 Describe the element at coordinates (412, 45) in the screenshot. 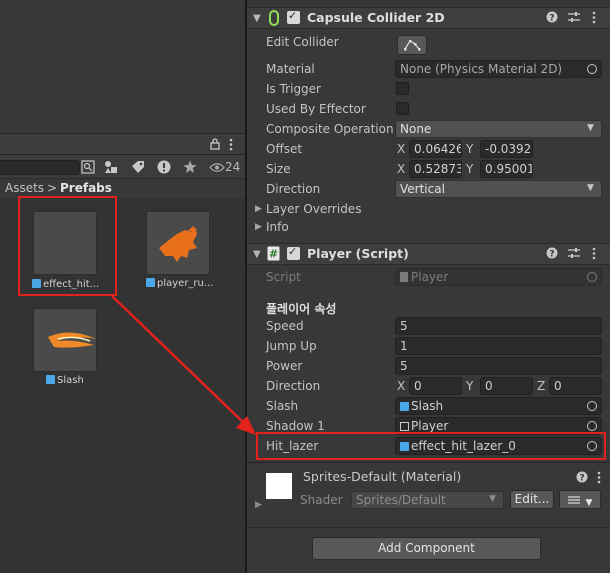

I see `edit-collider-button` at that location.